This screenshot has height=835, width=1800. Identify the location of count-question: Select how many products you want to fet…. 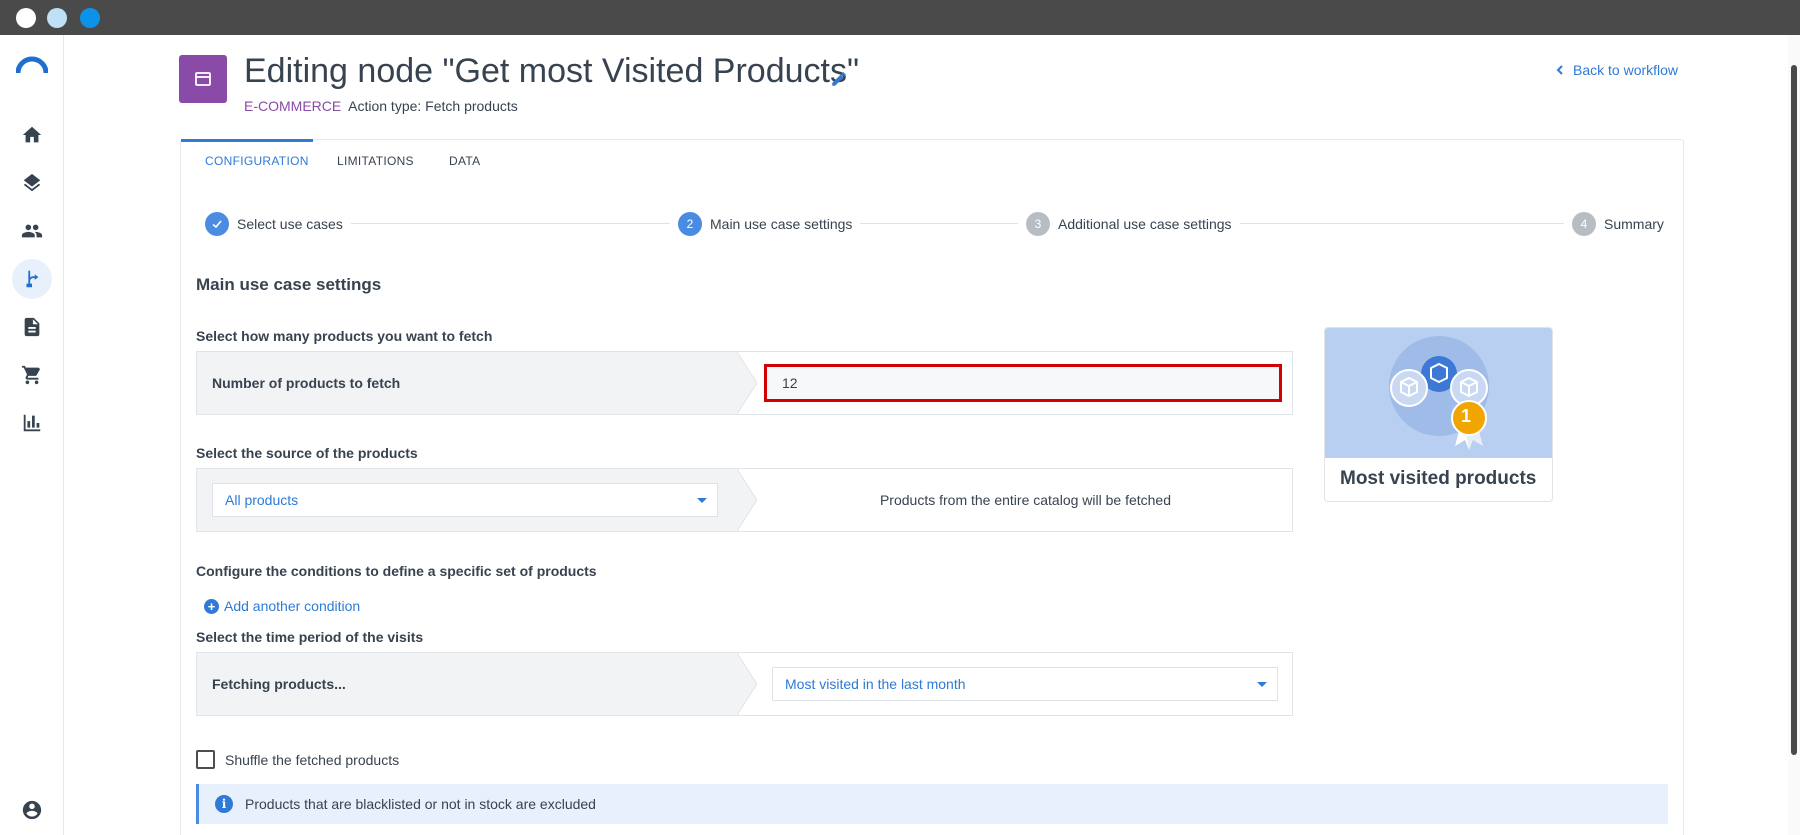
(344, 336).